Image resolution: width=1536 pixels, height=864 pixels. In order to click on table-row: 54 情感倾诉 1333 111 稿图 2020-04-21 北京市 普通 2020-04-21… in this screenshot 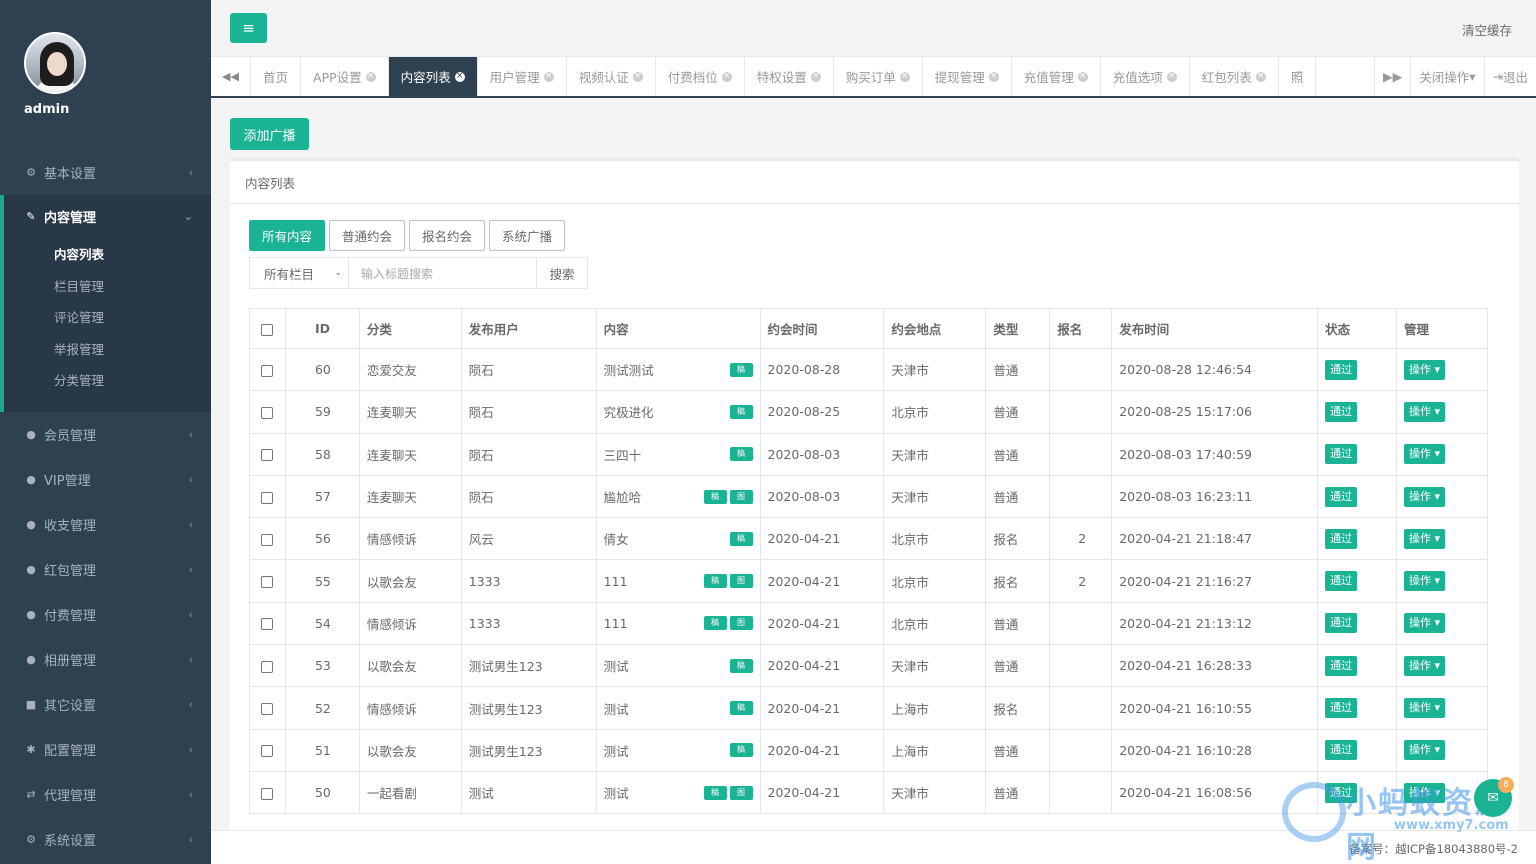, I will do `click(868, 623)`.